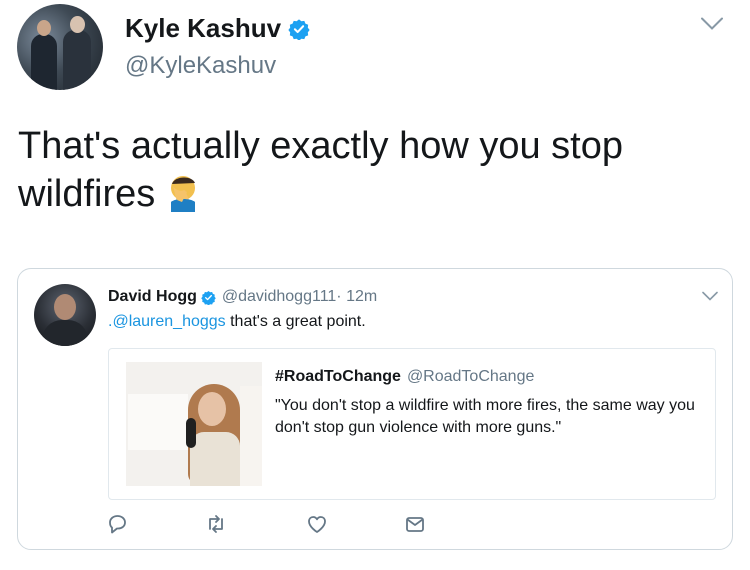  I want to click on author-name-row: Kyle Kashuv, so click(217, 28).